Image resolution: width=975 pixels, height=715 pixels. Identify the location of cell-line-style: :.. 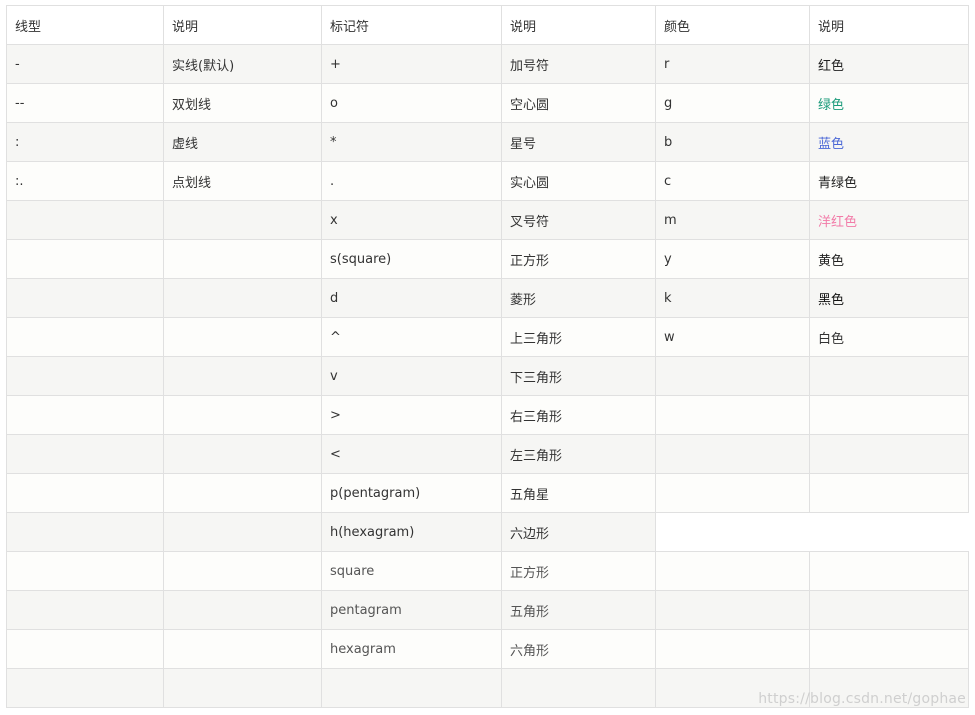
(85, 181).